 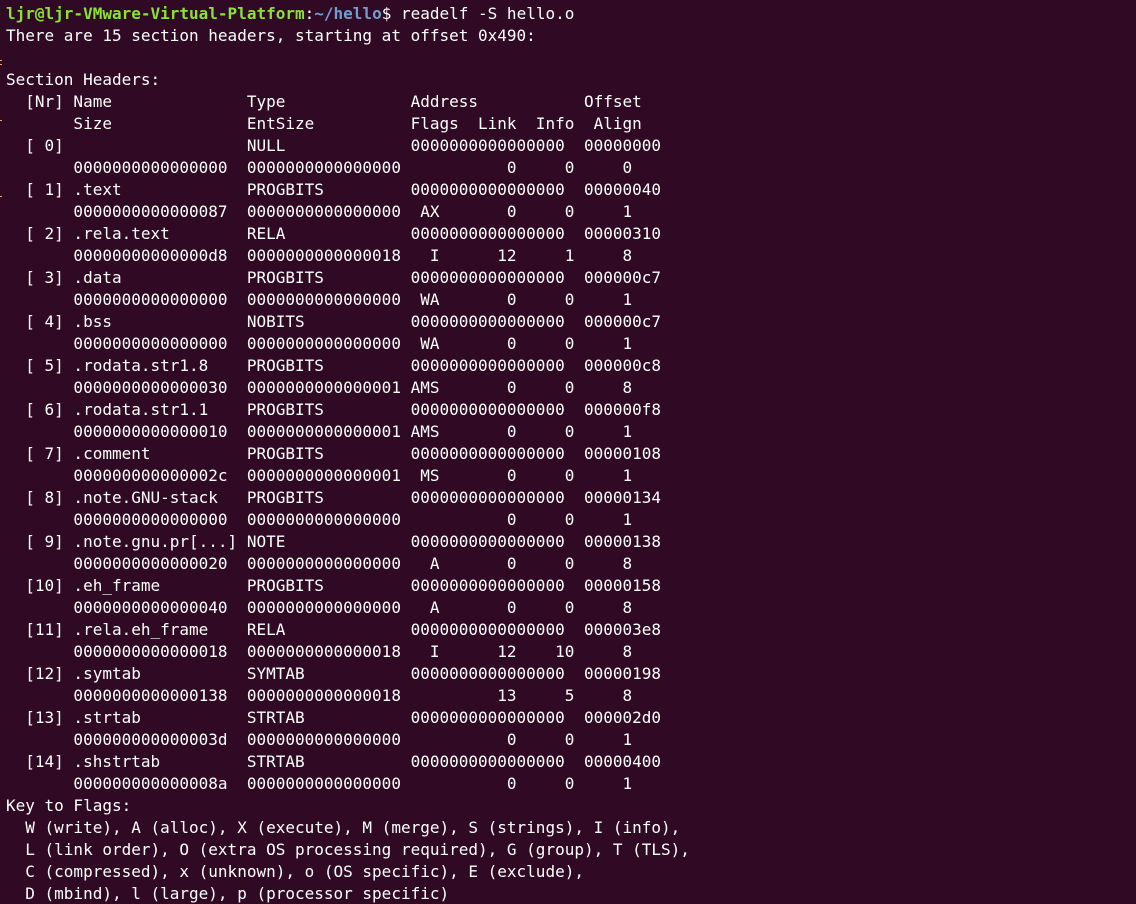 What do you see at coordinates (324, 101) in the screenshot?
I see `table-header-line1: [Nr] Name Type Address Offset` at bounding box center [324, 101].